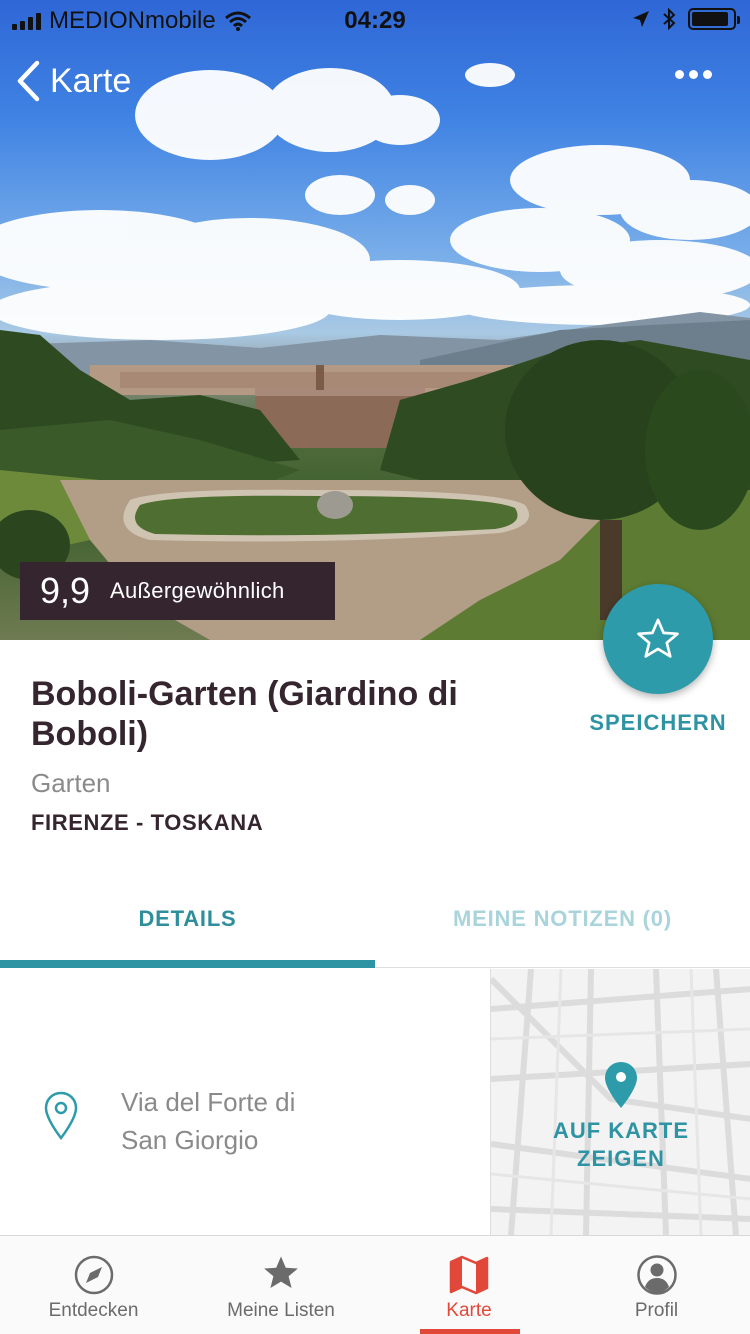  Describe the element at coordinates (71, 783) in the screenshot. I see `place-category: Garten` at that location.